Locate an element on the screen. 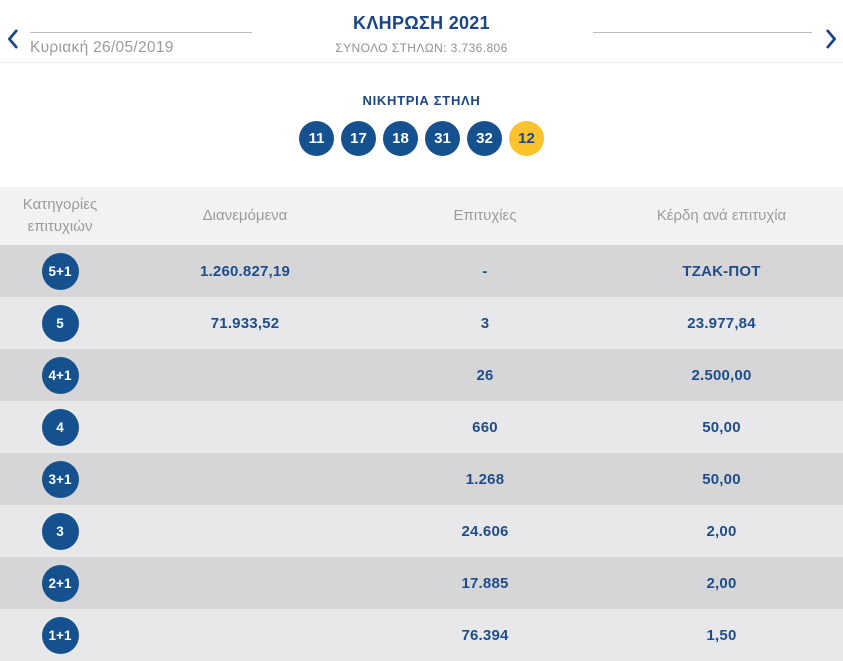  joker-number-ball: 12 is located at coordinates (526, 138).